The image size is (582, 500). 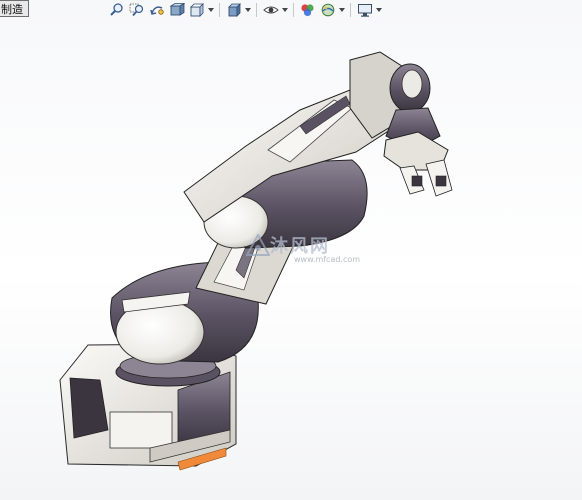 I want to click on watermark: 沐风网 www.mfcad.com, so click(x=299, y=250).